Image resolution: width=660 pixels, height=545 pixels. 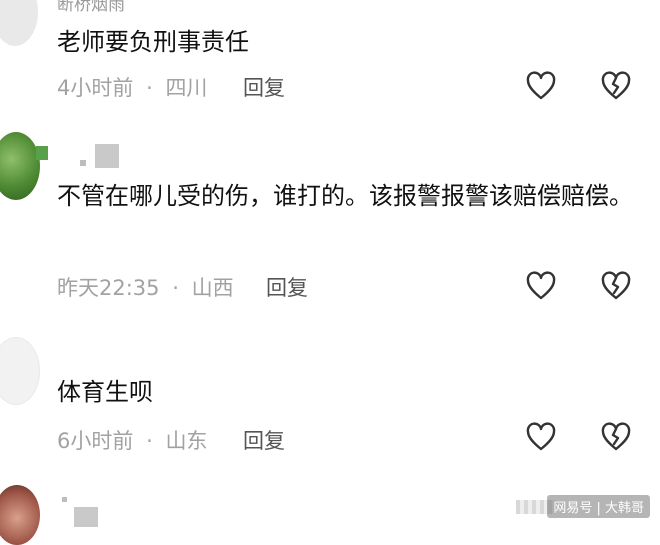 I want to click on watermark: 网易号 | 大韩哥, so click(x=598, y=506).